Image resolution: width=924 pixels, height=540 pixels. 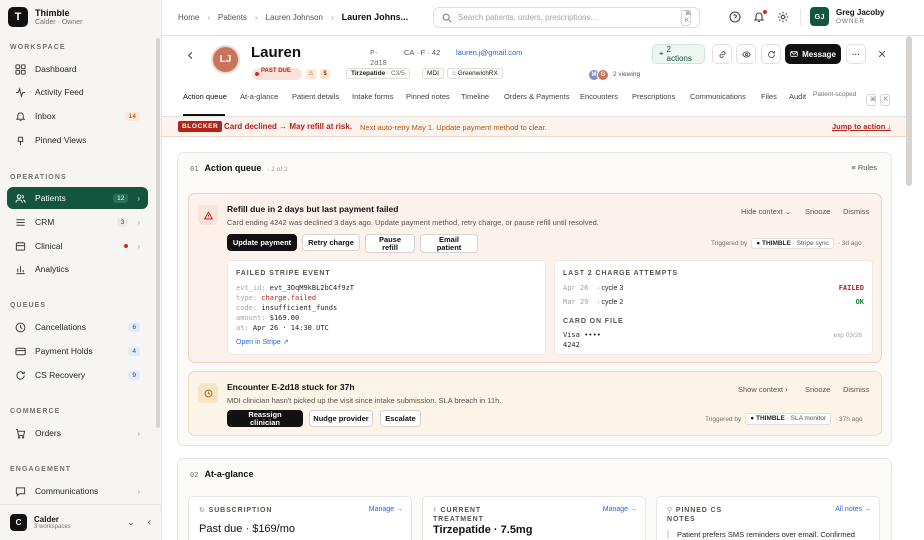 I want to click on workspace-switcher: C Calder 3 workspaces ⌄ ‹, so click(x=80, y=522).